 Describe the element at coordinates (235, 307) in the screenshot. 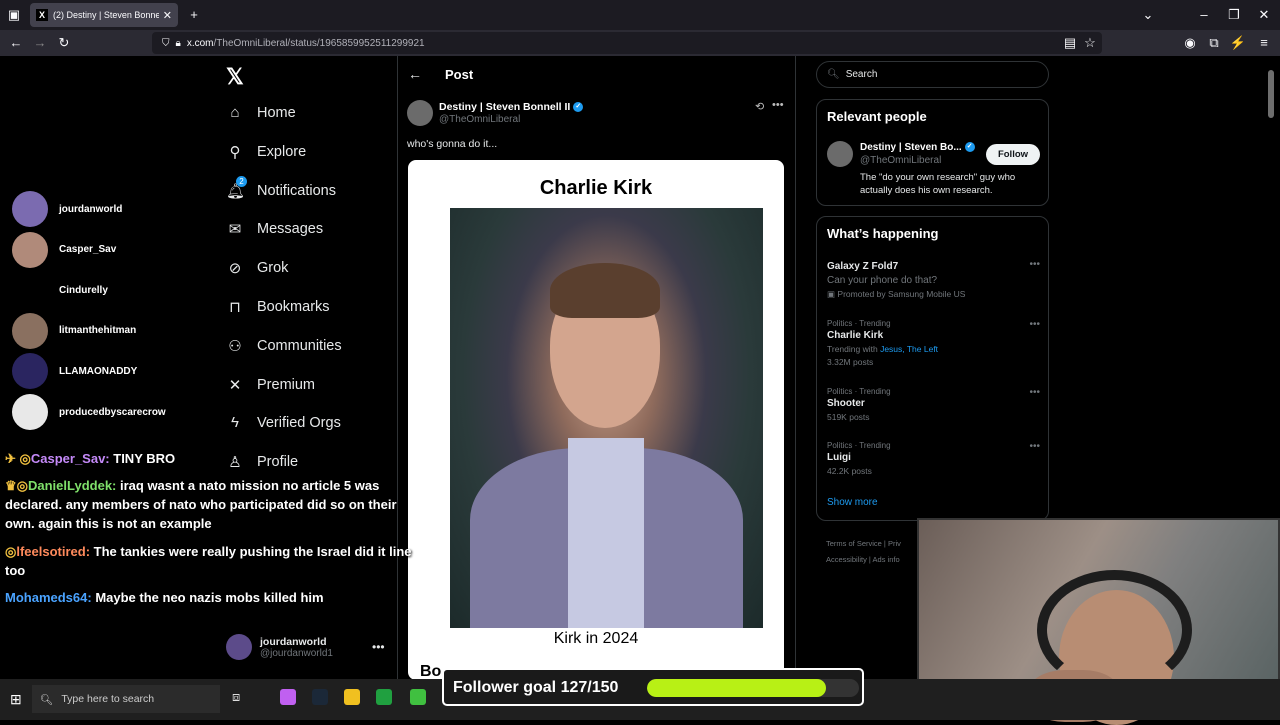

I see `bookmark-icon: ⊓` at that location.